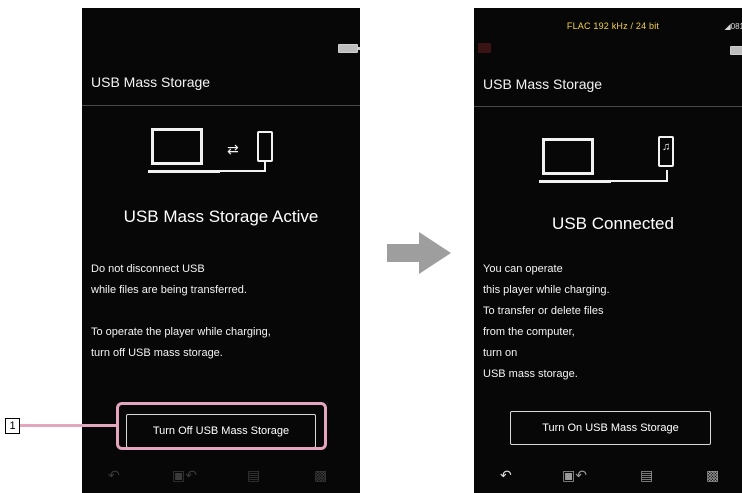  What do you see at coordinates (221, 426) in the screenshot?
I see `callout-highlight` at bounding box center [221, 426].